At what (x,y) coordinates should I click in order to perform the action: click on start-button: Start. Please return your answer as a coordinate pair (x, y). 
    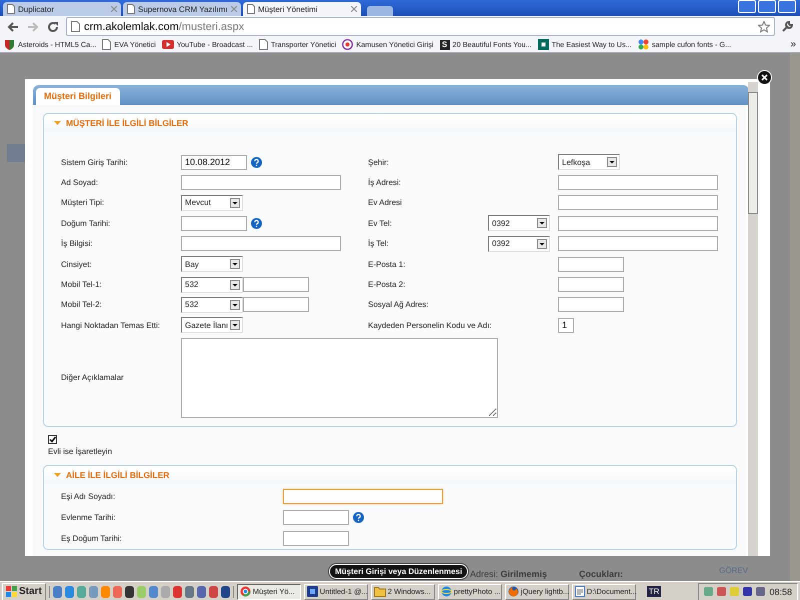
    Looking at the image, I should click on (24, 591).